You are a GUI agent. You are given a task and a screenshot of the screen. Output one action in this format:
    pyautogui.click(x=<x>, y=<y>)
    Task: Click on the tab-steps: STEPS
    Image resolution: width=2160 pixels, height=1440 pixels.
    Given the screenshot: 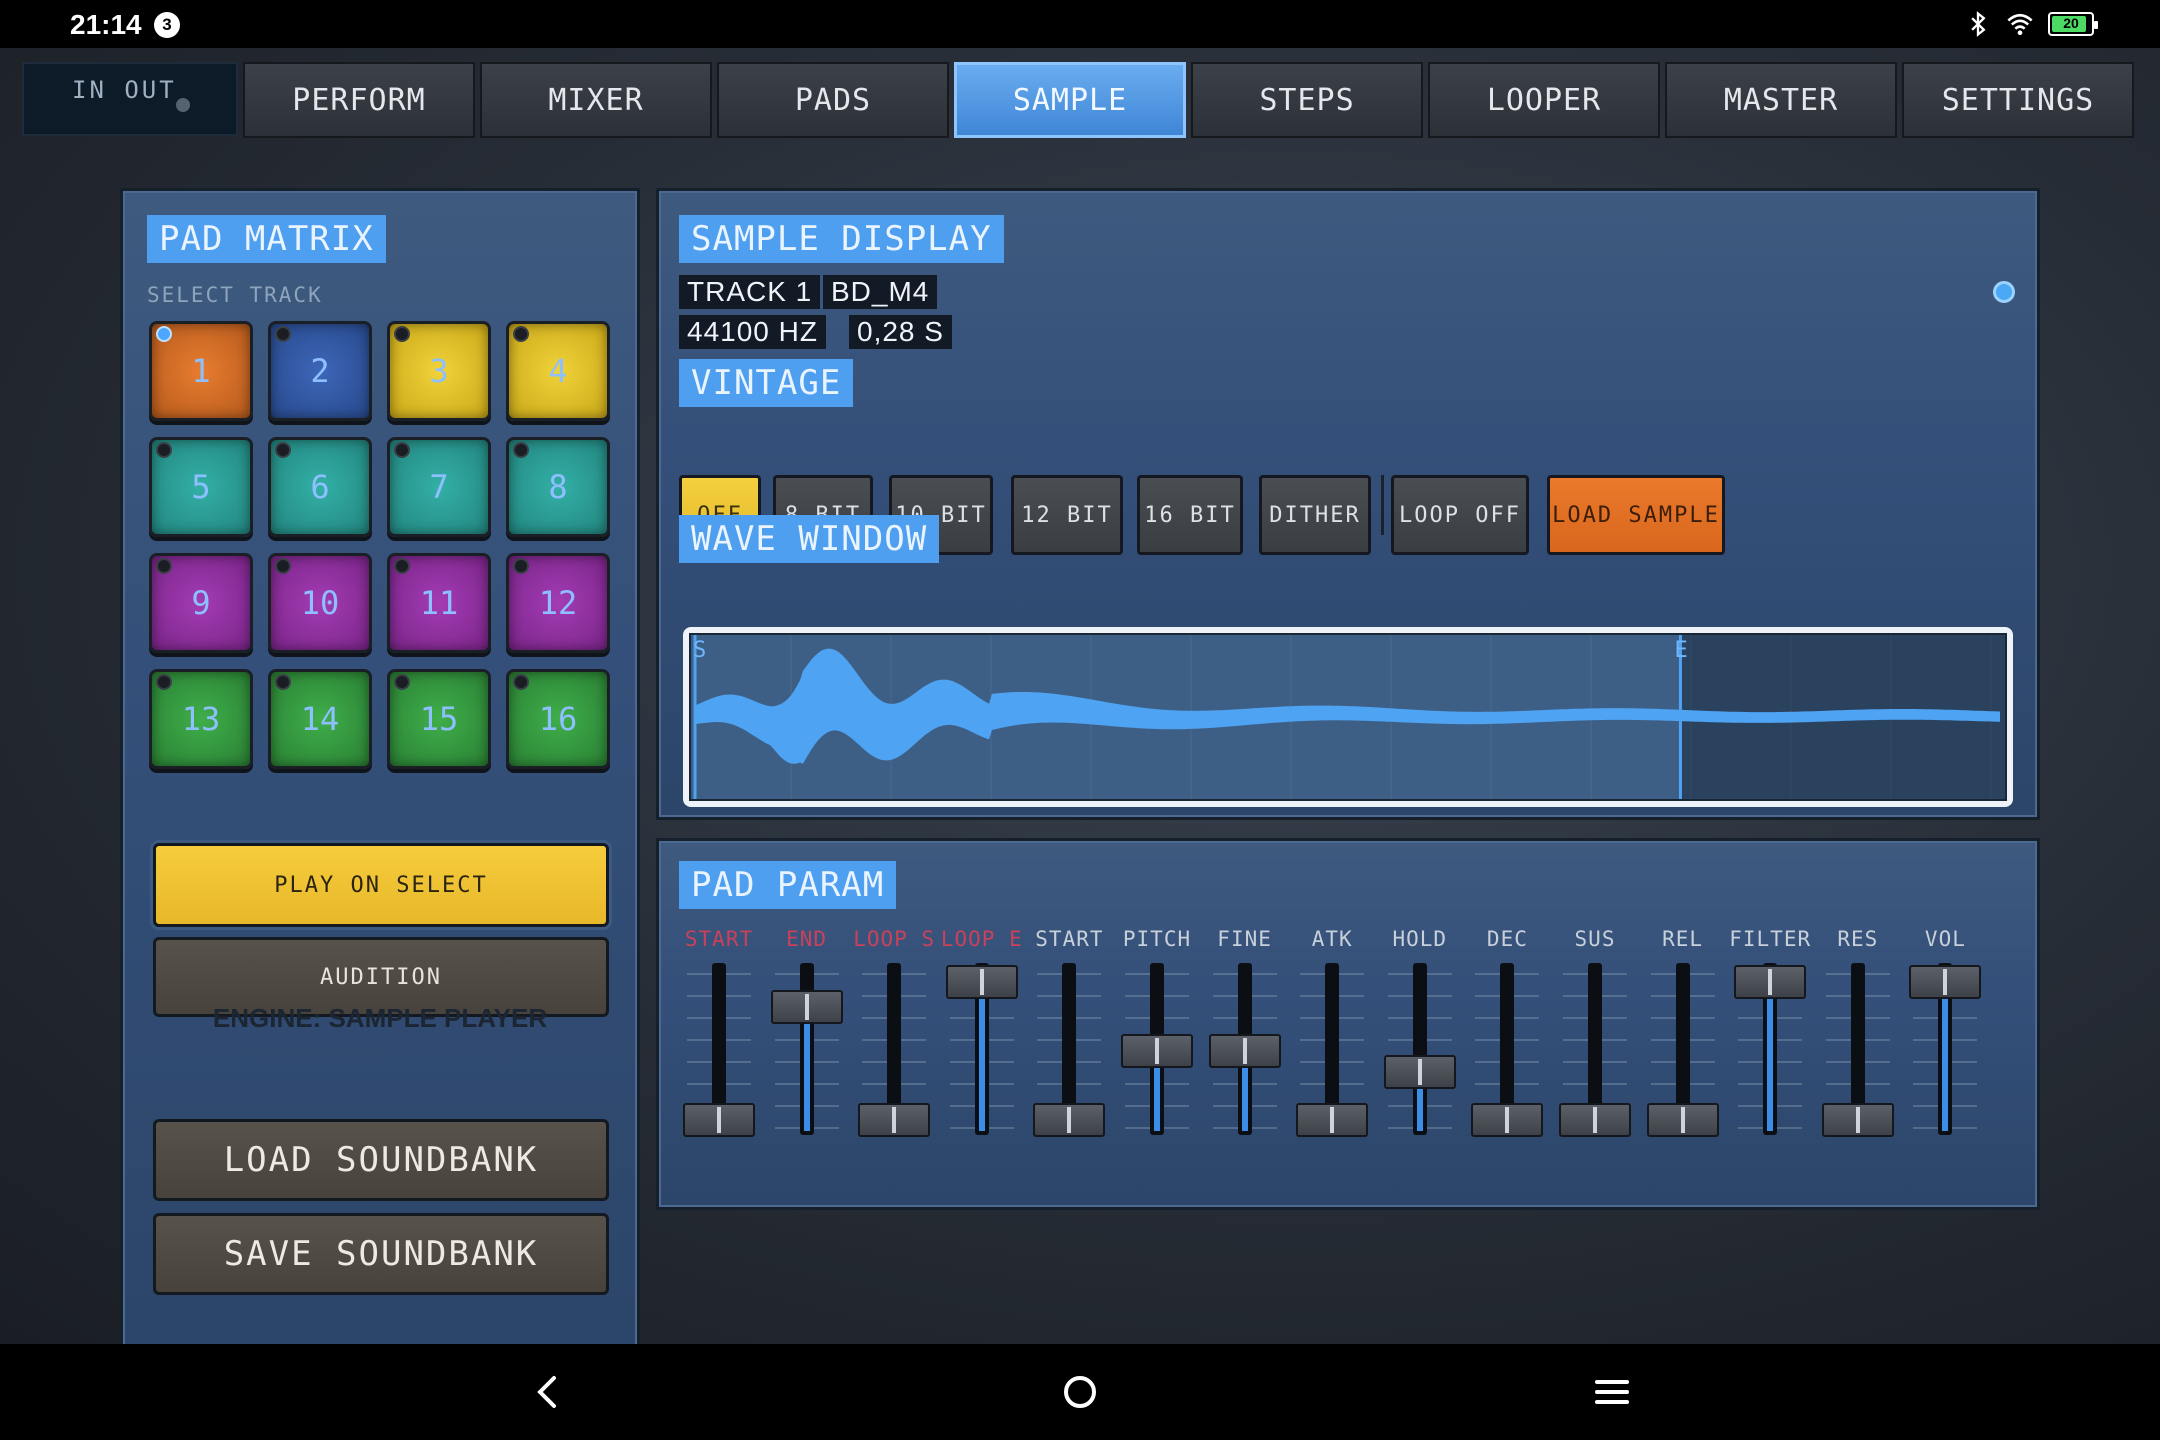 What is the action you would take?
    pyautogui.click(x=1307, y=100)
    